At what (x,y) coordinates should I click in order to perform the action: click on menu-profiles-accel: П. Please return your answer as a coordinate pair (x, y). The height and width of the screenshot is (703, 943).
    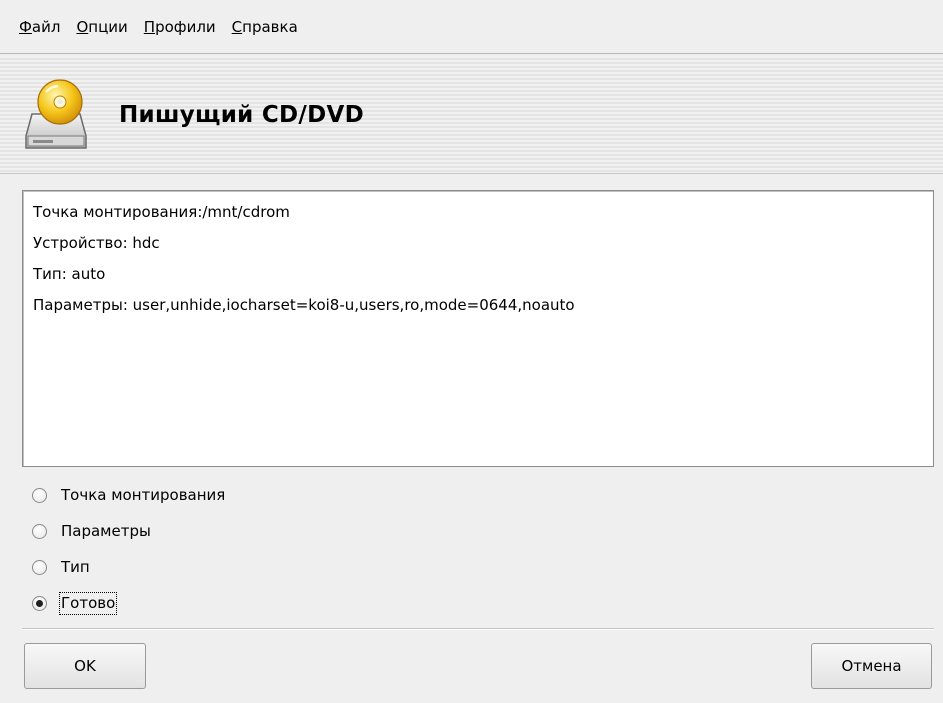
    Looking at the image, I should click on (149, 26).